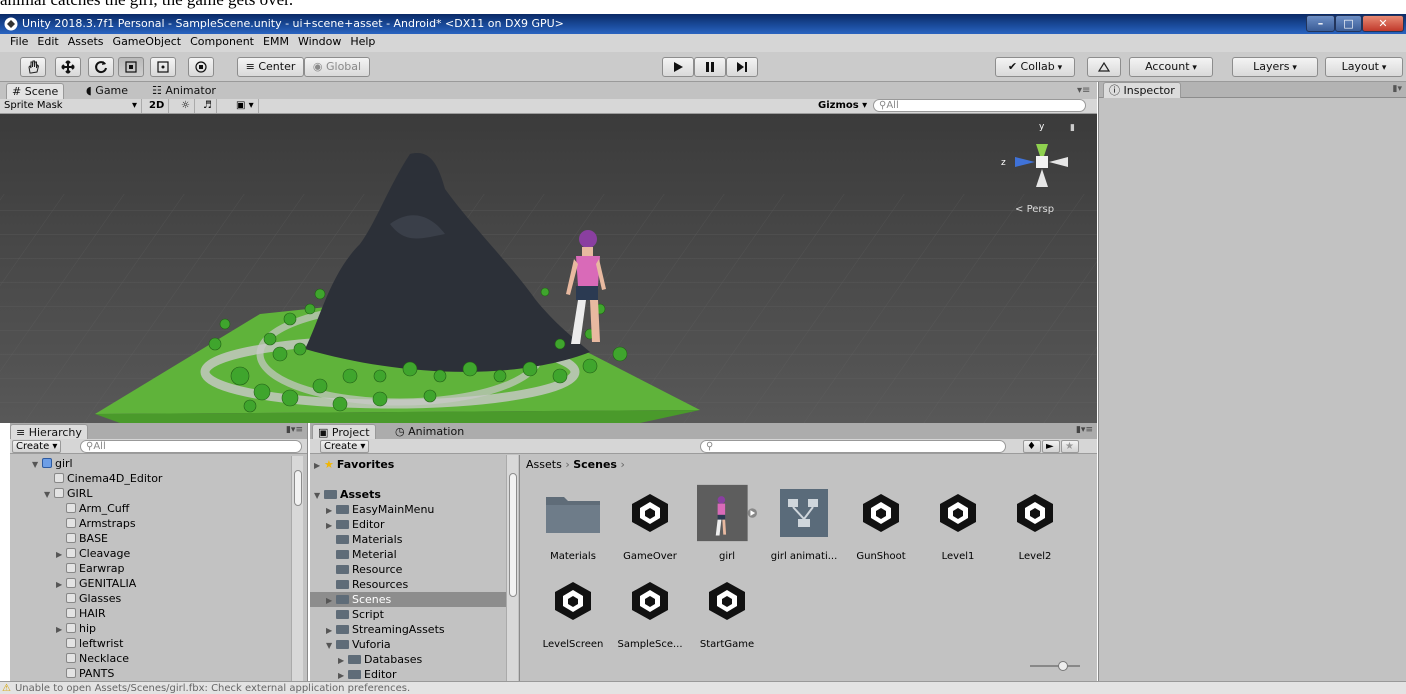 The height and width of the screenshot is (694, 1406). What do you see at coordinates (1051, 446) in the screenshot?
I see `filter-label-button: ►` at bounding box center [1051, 446].